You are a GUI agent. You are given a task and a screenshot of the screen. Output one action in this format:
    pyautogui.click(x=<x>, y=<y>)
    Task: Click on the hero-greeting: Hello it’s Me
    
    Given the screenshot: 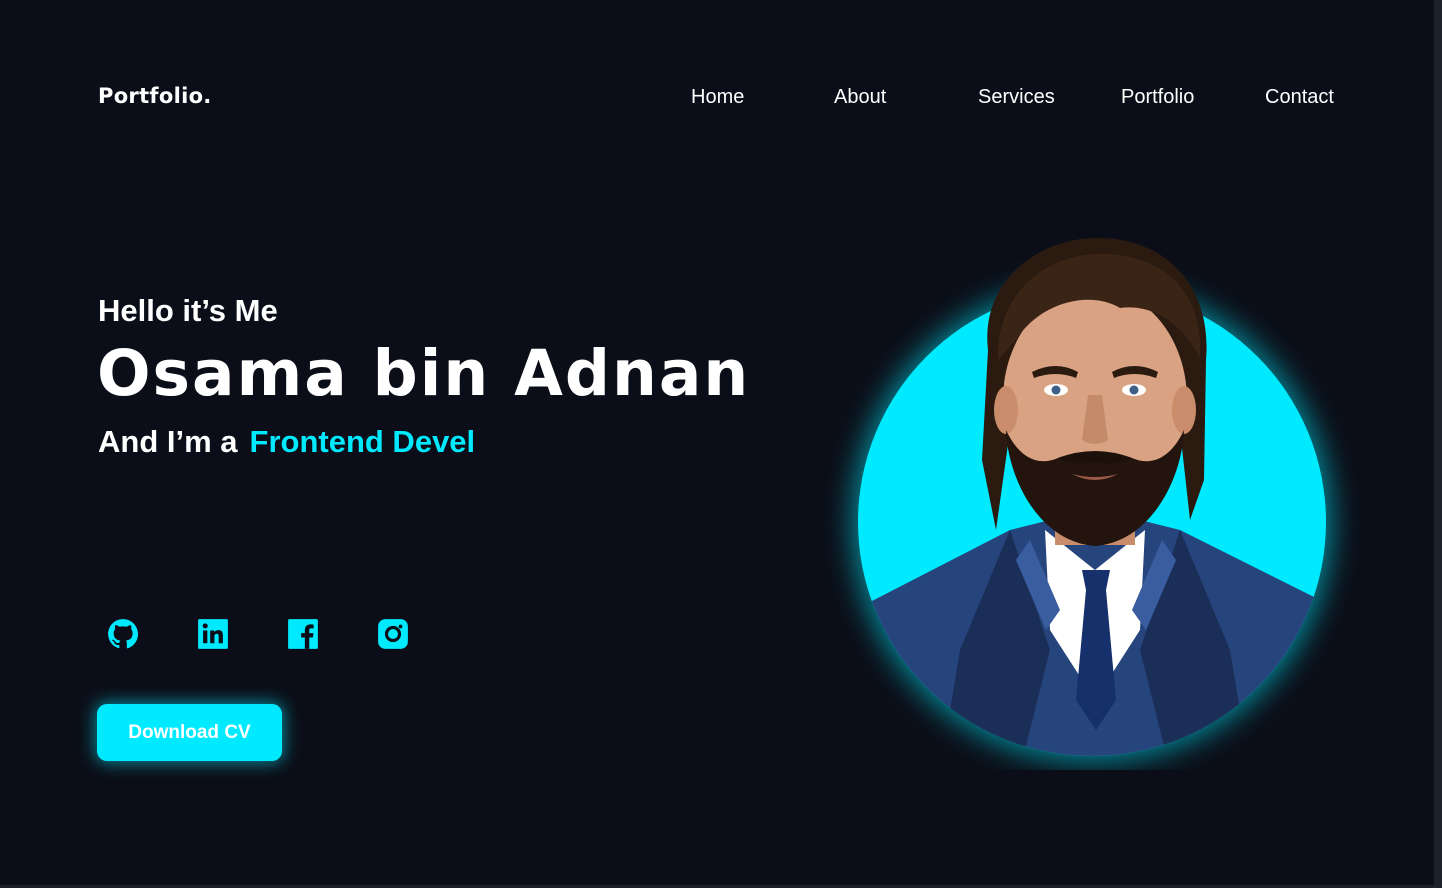 What is the action you would take?
    pyautogui.click(x=188, y=310)
    